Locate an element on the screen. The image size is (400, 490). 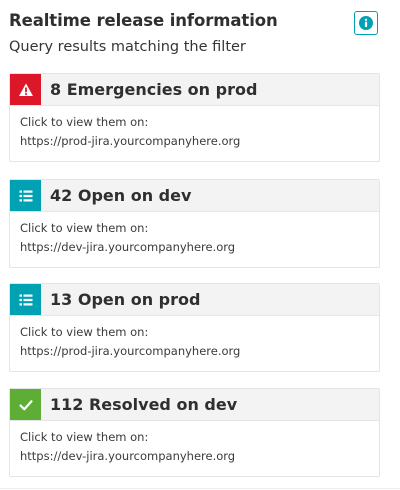
warning-icon is located at coordinates (25, 89).